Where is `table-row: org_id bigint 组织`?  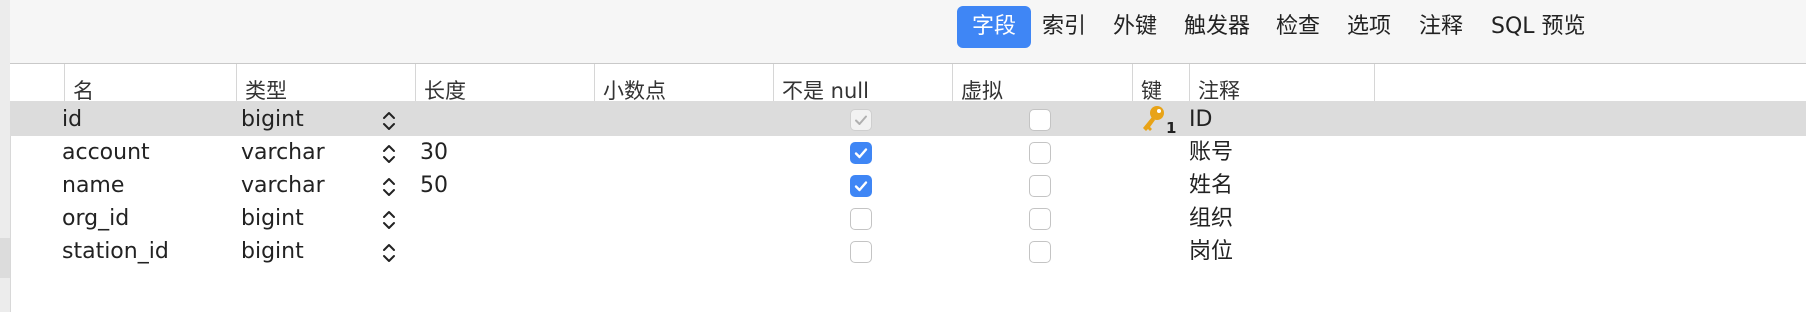
table-row: org_id bigint 组织 is located at coordinates (908, 217).